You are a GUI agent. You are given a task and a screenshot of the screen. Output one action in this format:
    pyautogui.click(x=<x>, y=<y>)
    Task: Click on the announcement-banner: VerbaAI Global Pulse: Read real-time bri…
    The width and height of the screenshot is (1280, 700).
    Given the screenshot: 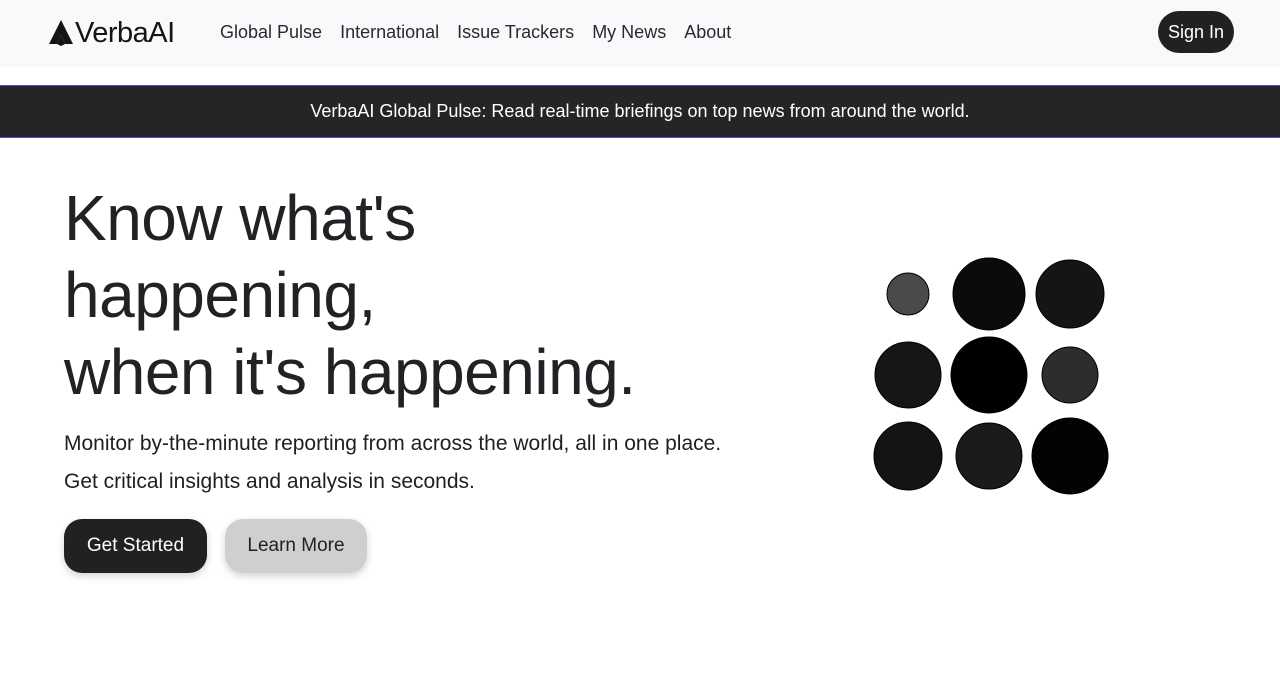 What is the action you would take?
    pyautogui.click(x=640, y=111)
    